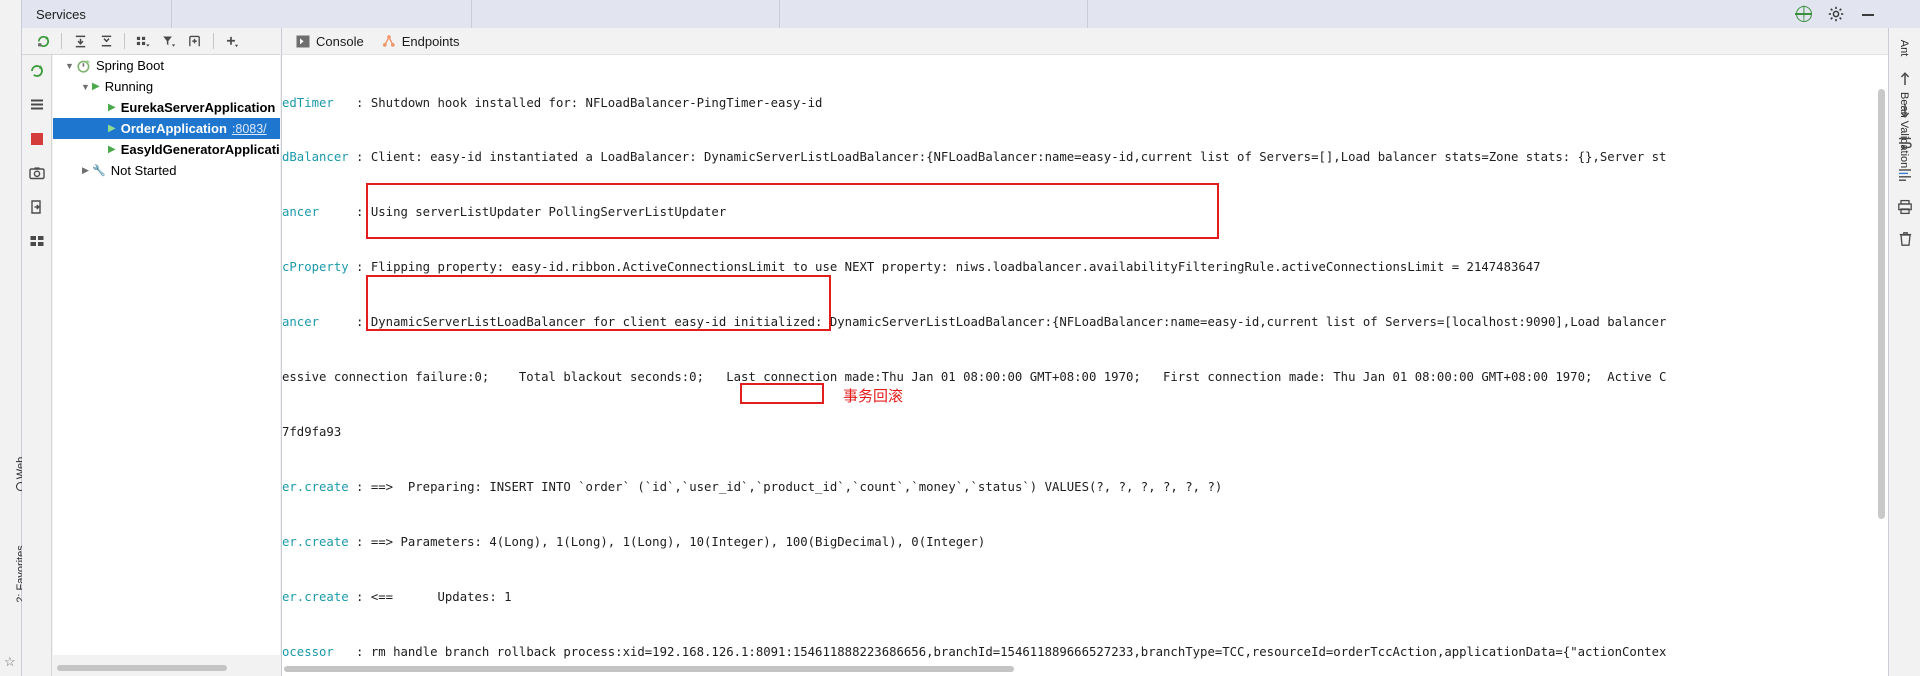  Describe the element at coordinates (10, 662) in the screenshot. I see `favorites-star-icon: ☆` at that location.